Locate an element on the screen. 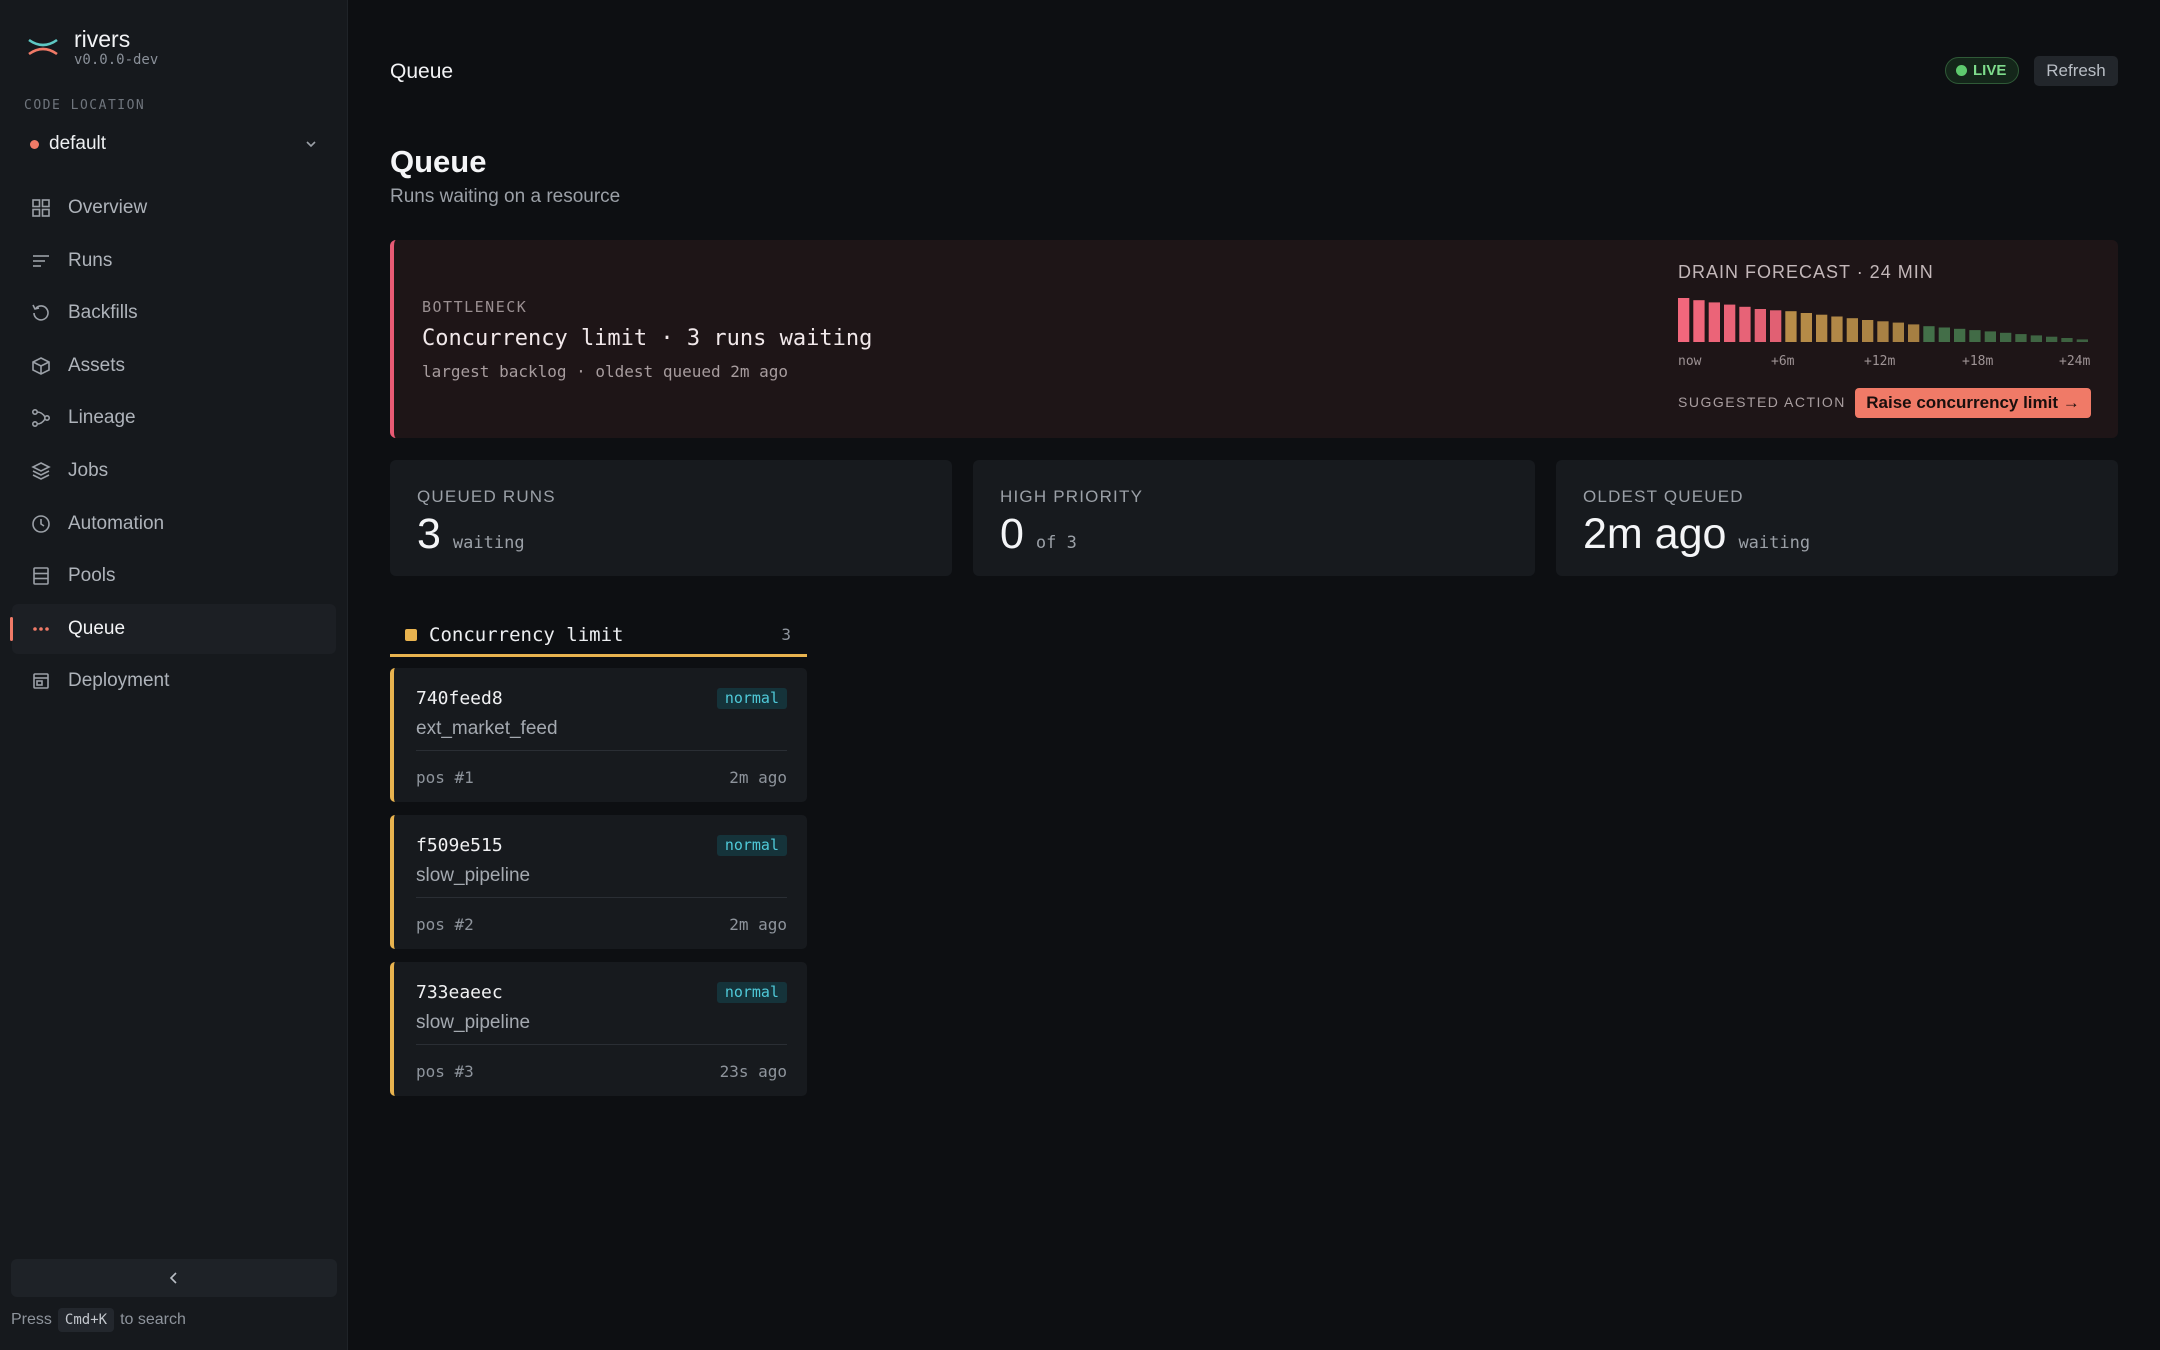 This screenshot has height=1350, width=2160. grid-icon is located at coordinates (41, 208).